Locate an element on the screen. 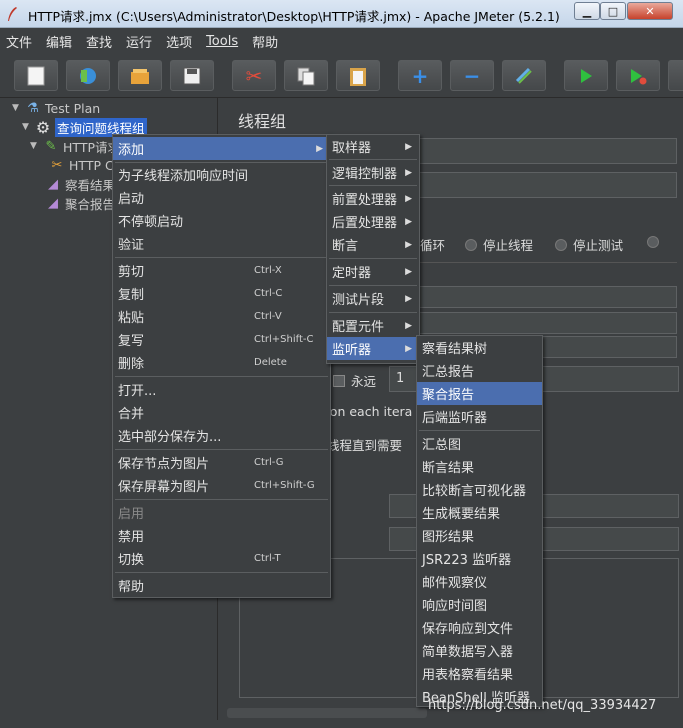 The width and height of the screenshot is (683, 728). submenu-item-post-processor: 后置处理器 ▶ is located at coordinates (373, 221).